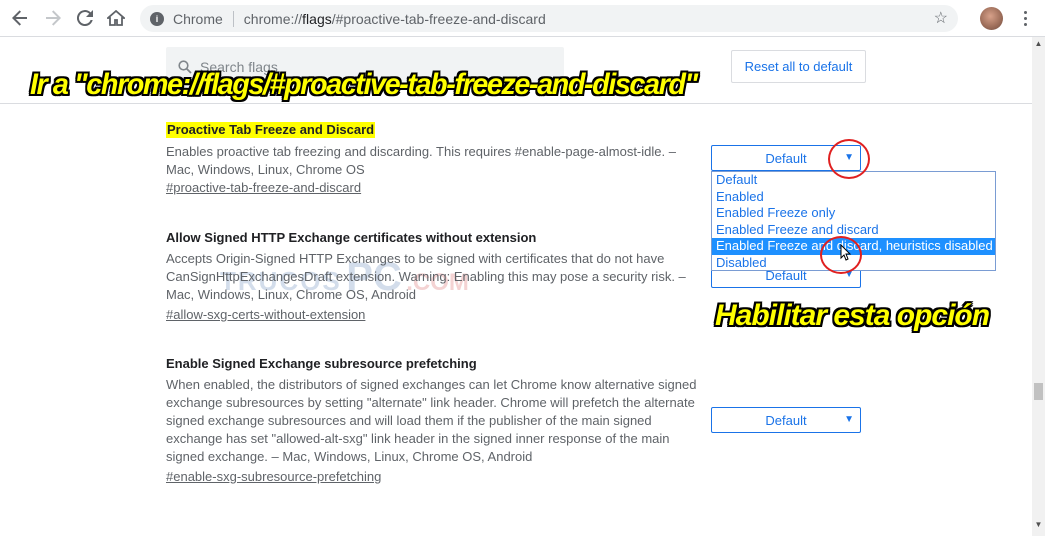 The image size is (1045, 536). I want to click on reset-all-button: Reset all to default, so click(798, 66).